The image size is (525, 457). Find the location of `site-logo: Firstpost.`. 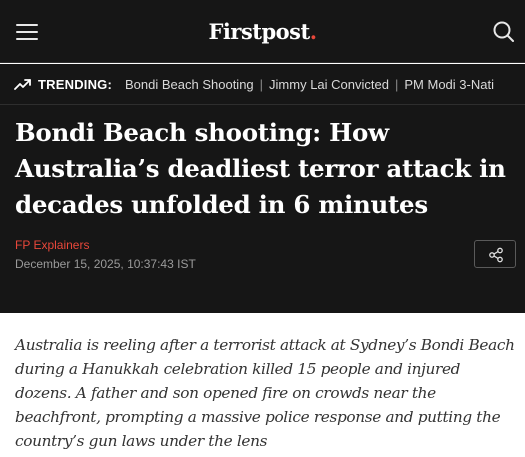

site-logo: Firstpost. is located at coordinates (262, 31).